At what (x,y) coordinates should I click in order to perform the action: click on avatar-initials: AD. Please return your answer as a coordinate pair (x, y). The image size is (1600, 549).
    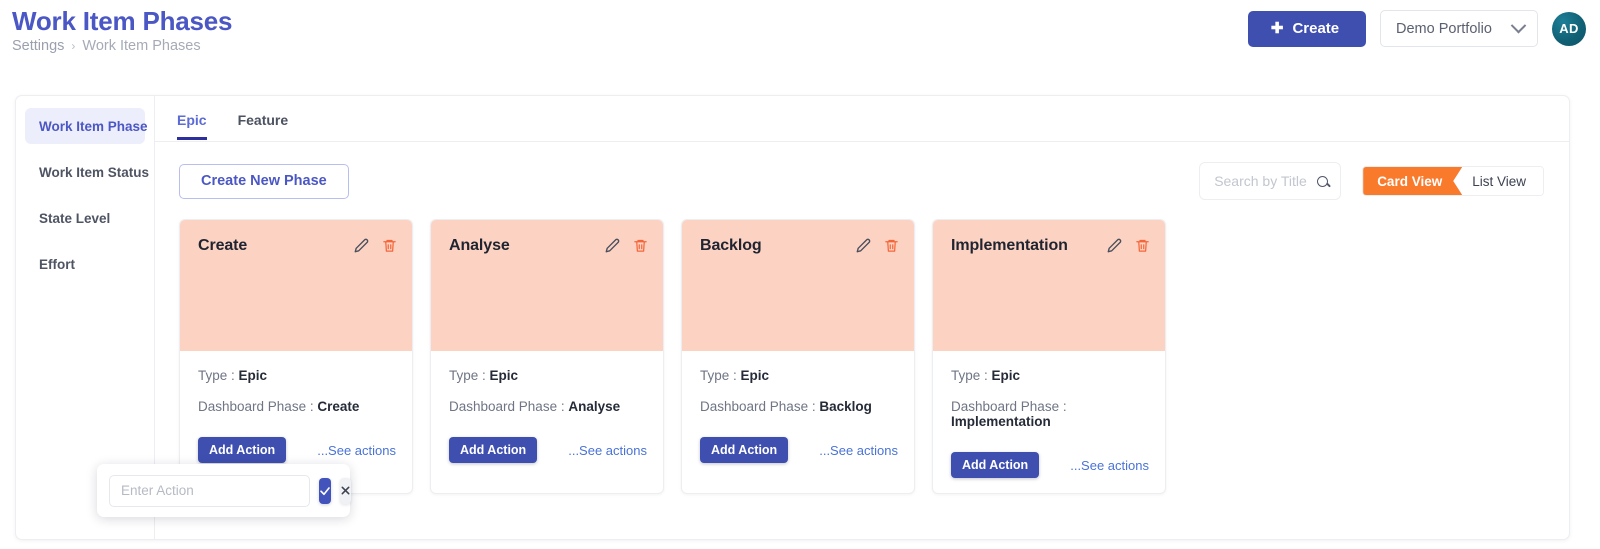
    Looking at the image, I should click on (1569, 28).